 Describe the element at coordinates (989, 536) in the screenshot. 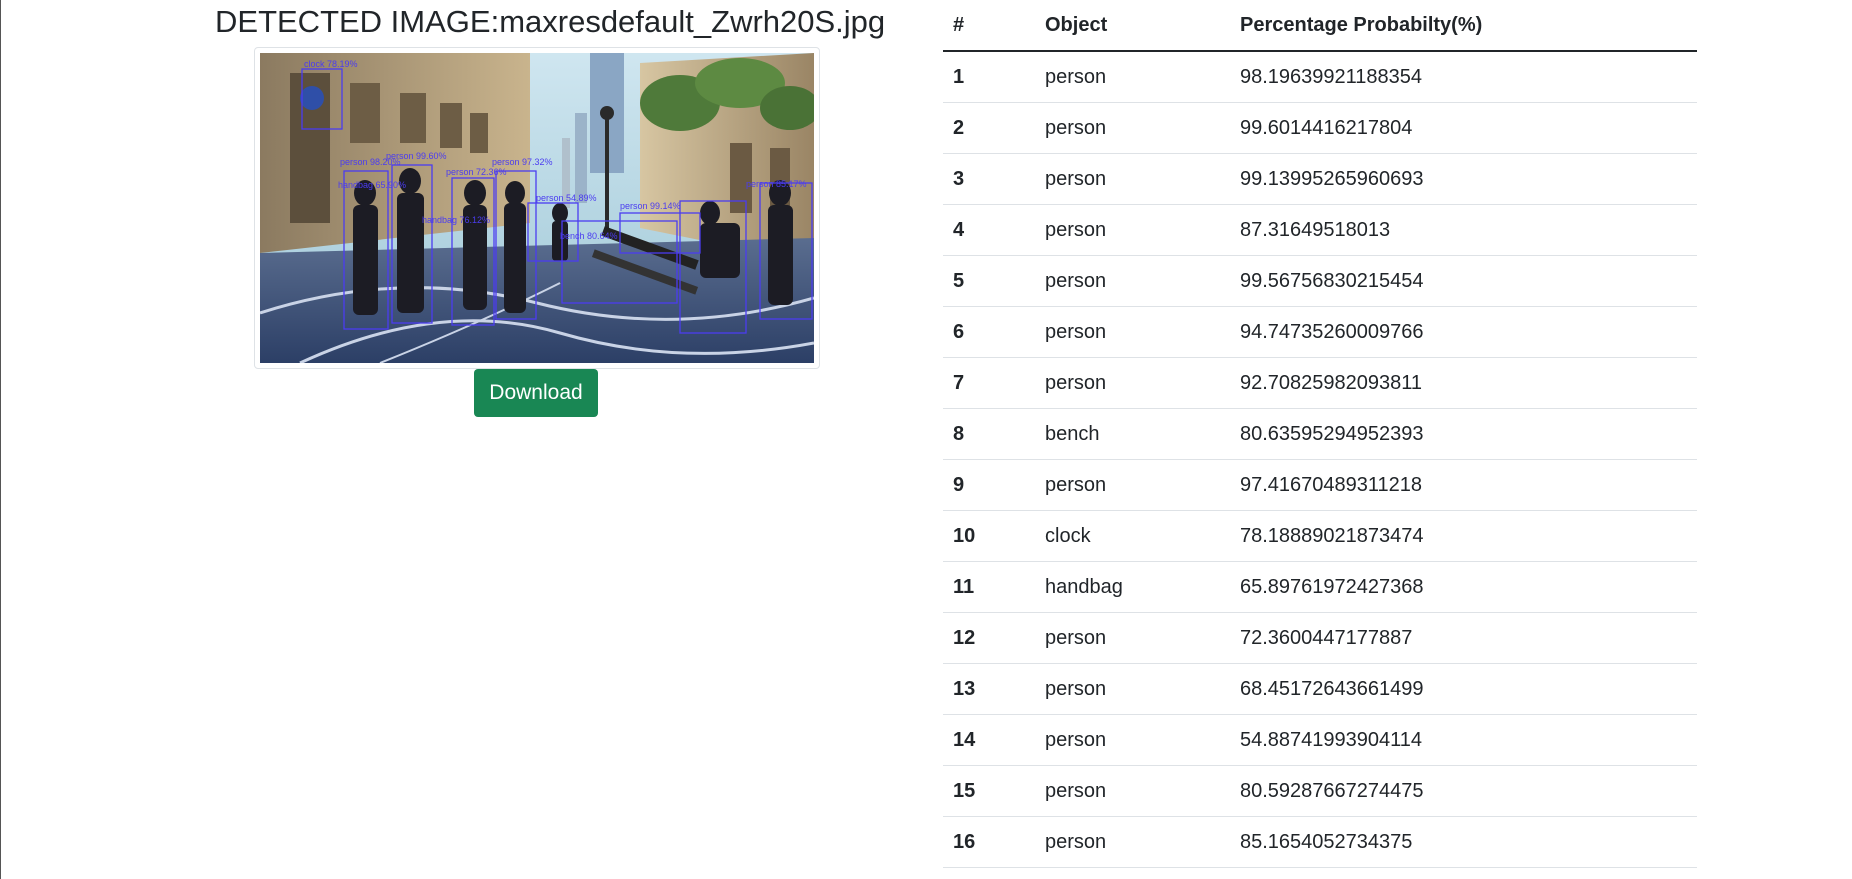

I see `row-index: 10` at that location.